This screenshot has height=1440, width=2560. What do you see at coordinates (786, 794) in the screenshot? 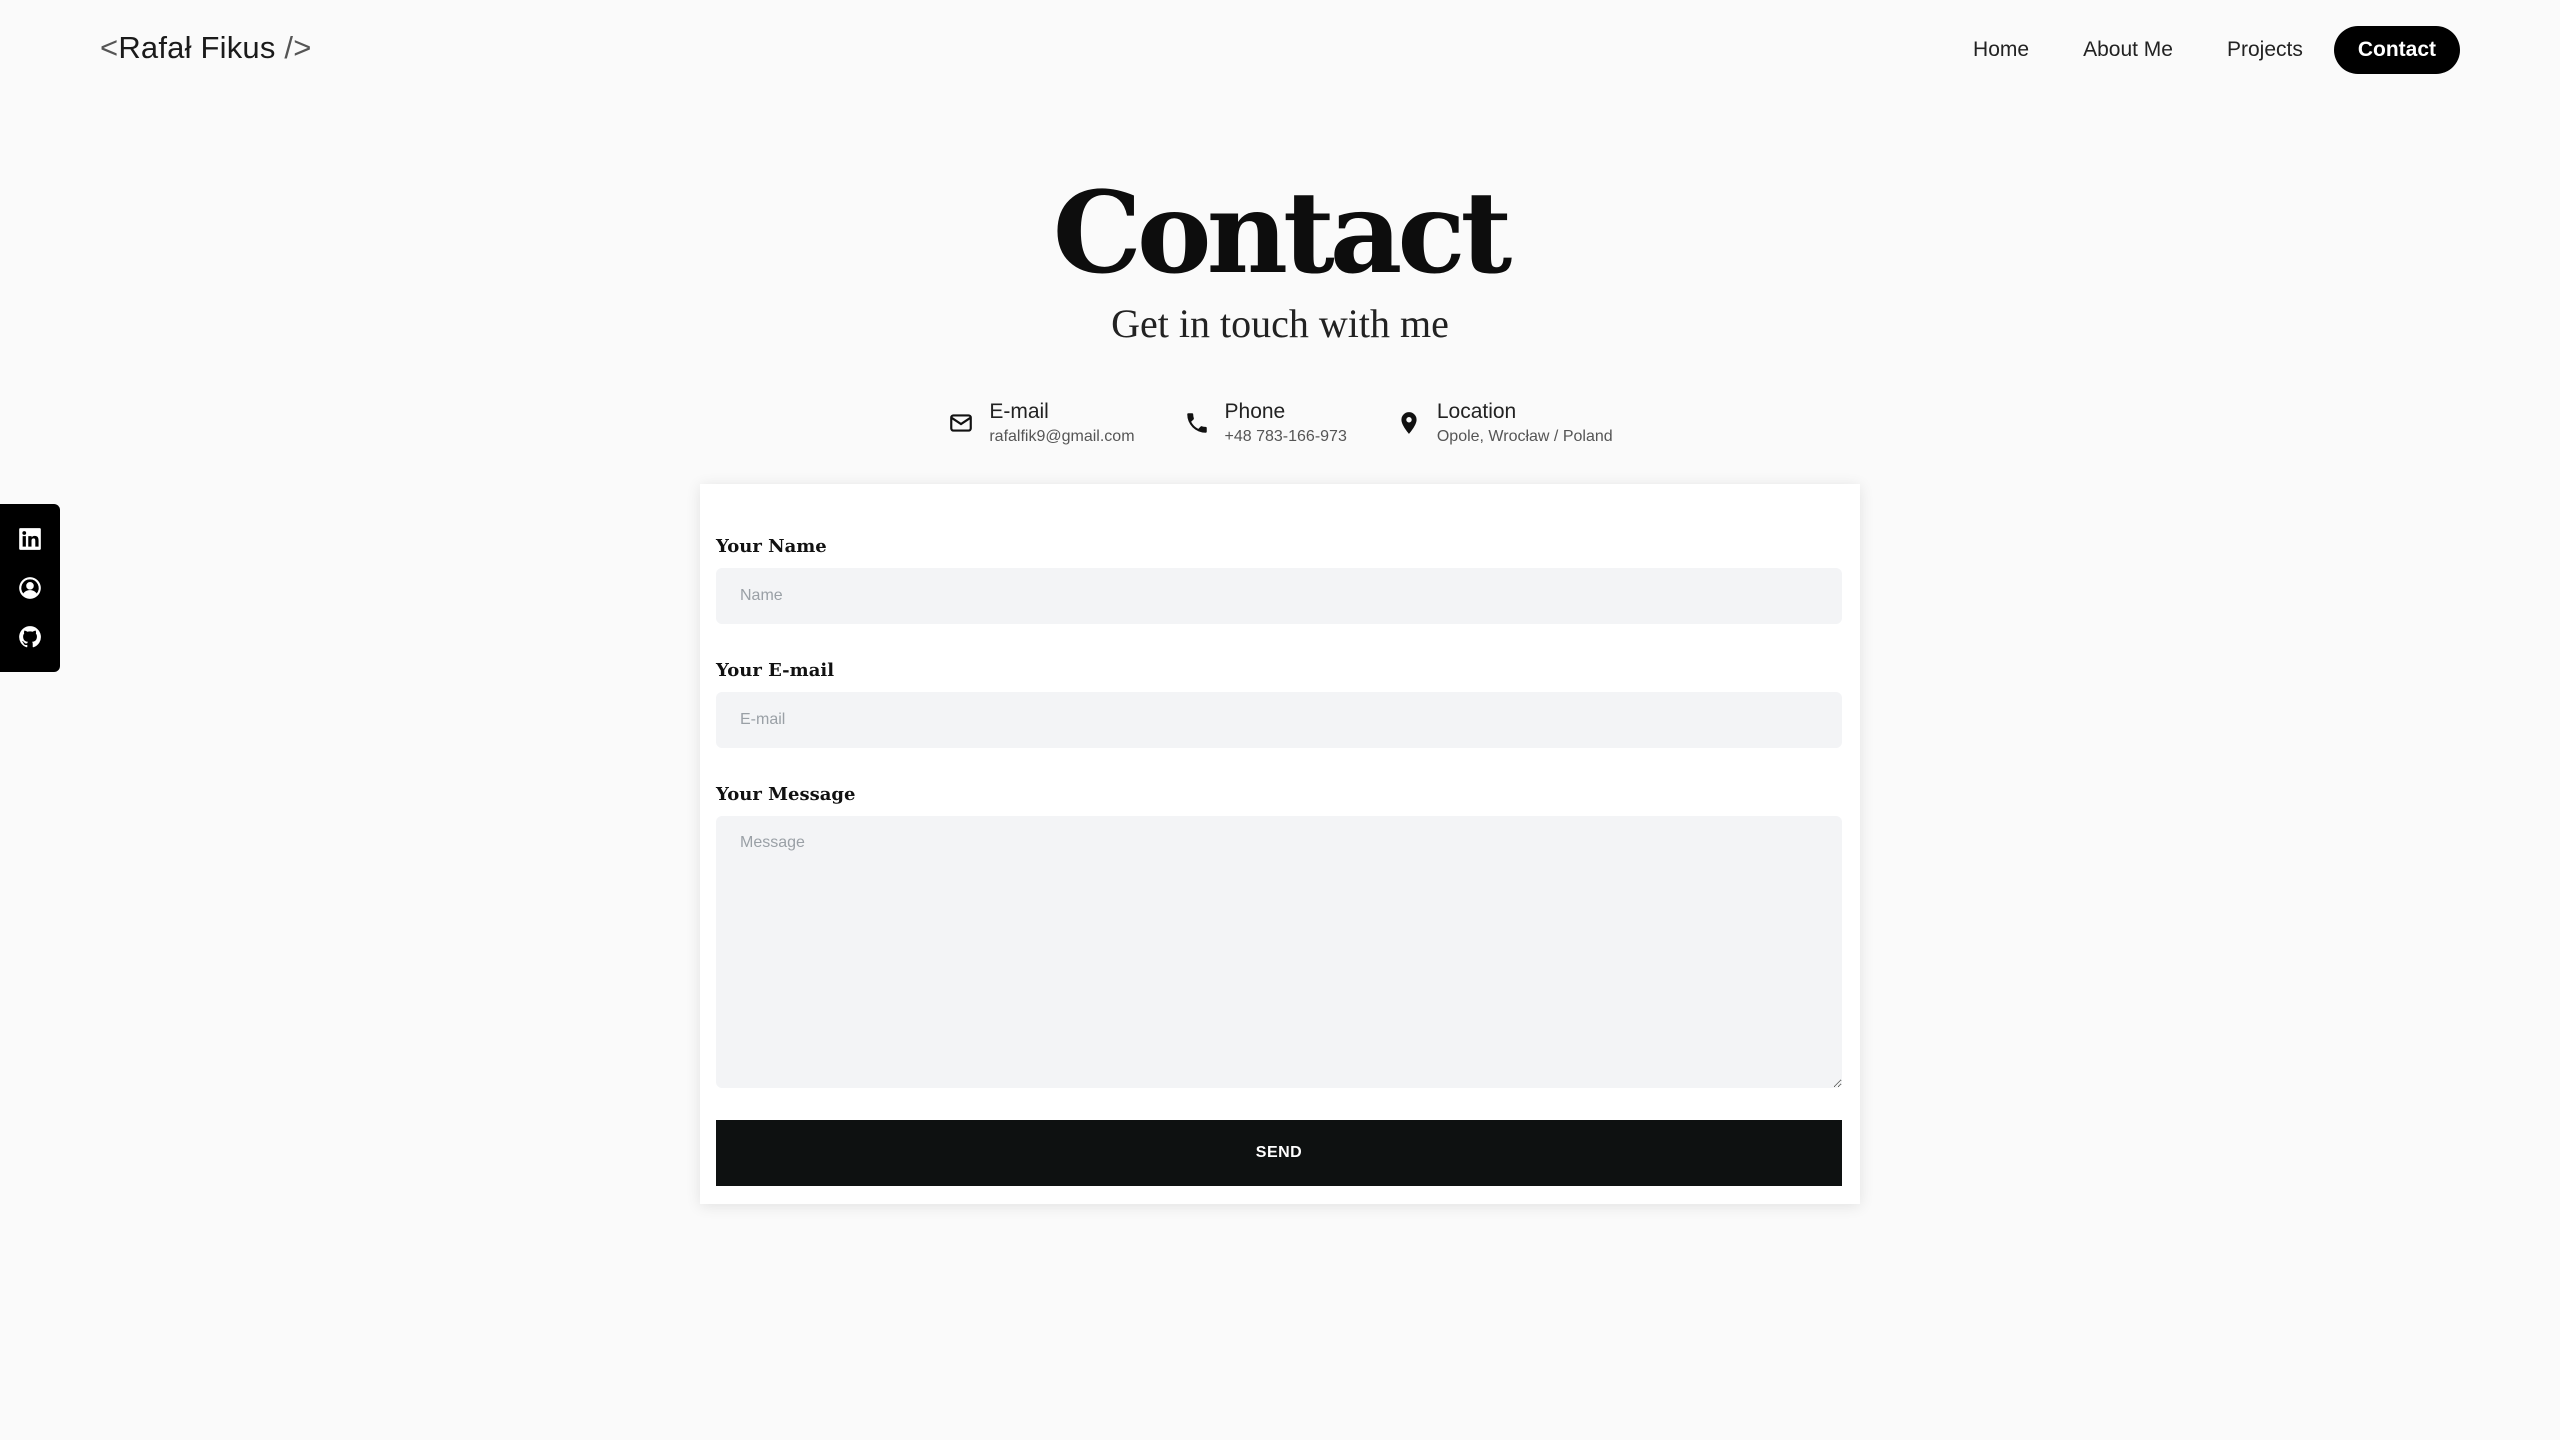
I see `message-label: Your Message` at bounding box center [786, 794].